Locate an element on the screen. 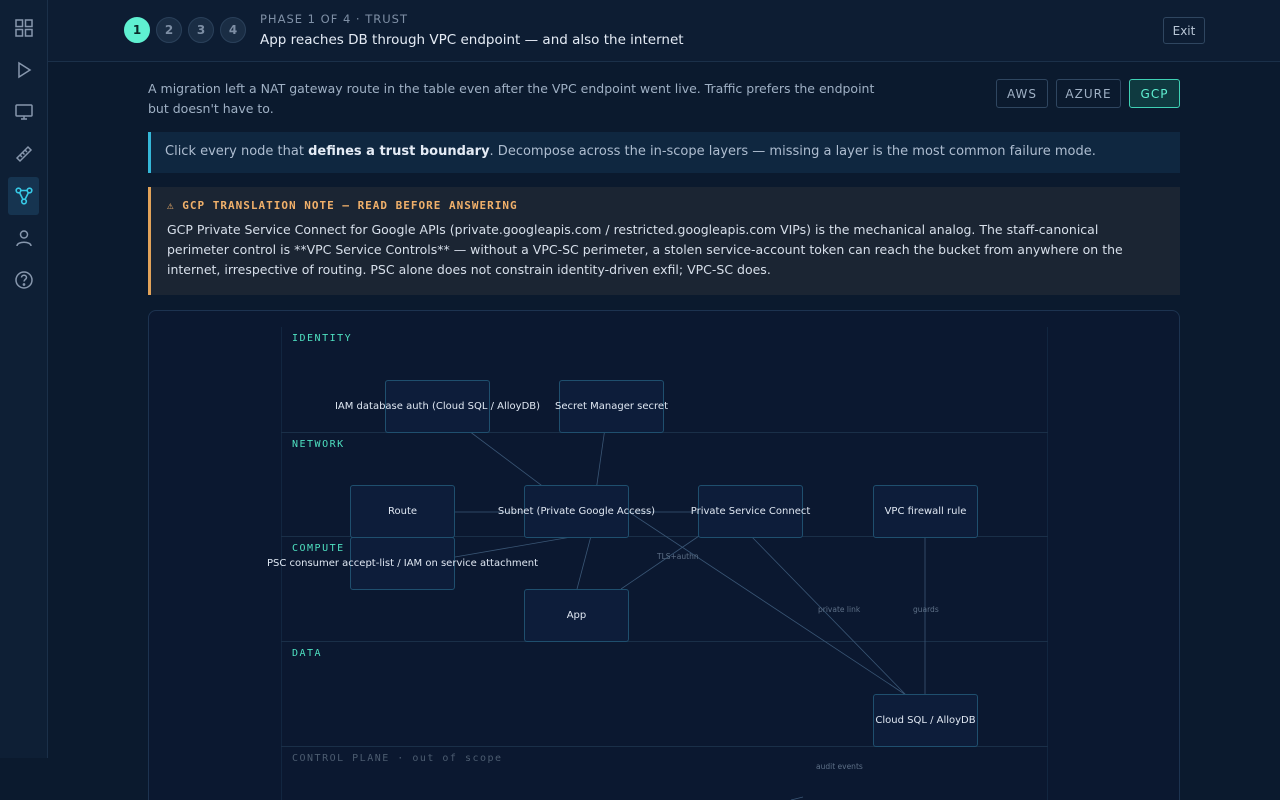  phase-label: PHASE 1 OF 4 · TRUST is located at coordinates (334, 19).